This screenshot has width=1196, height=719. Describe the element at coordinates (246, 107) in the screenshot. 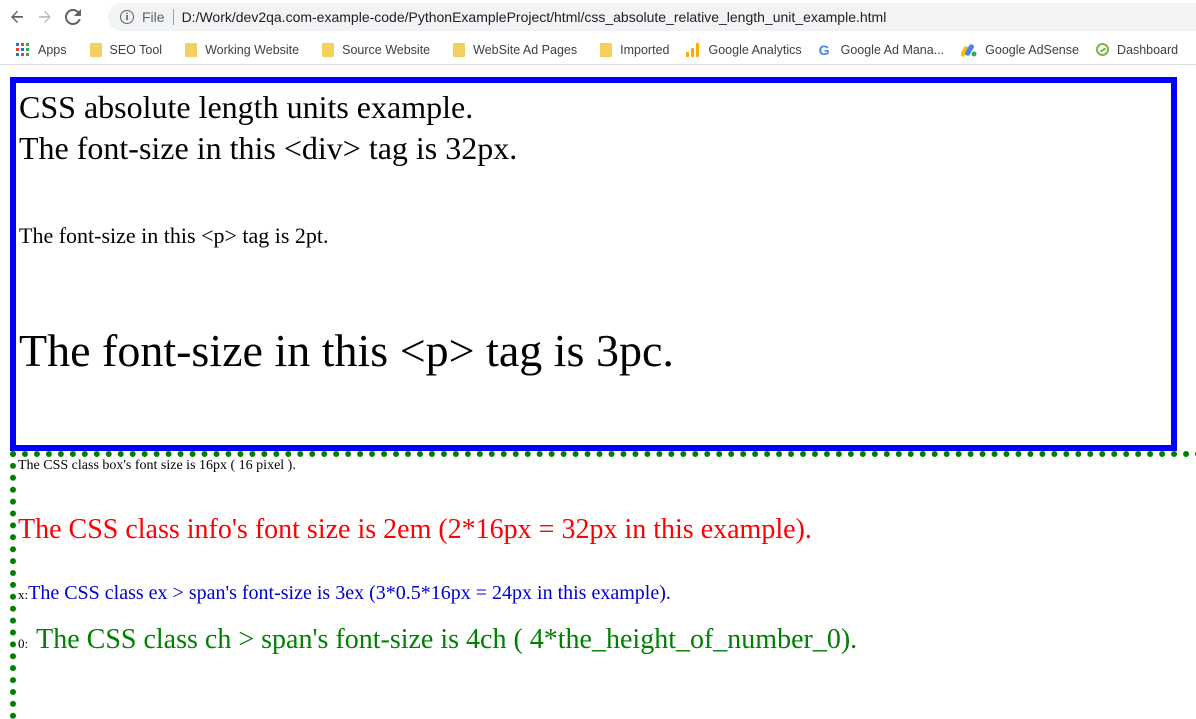

I see `box-heading-line: CSS absolute length units example.` at that location.